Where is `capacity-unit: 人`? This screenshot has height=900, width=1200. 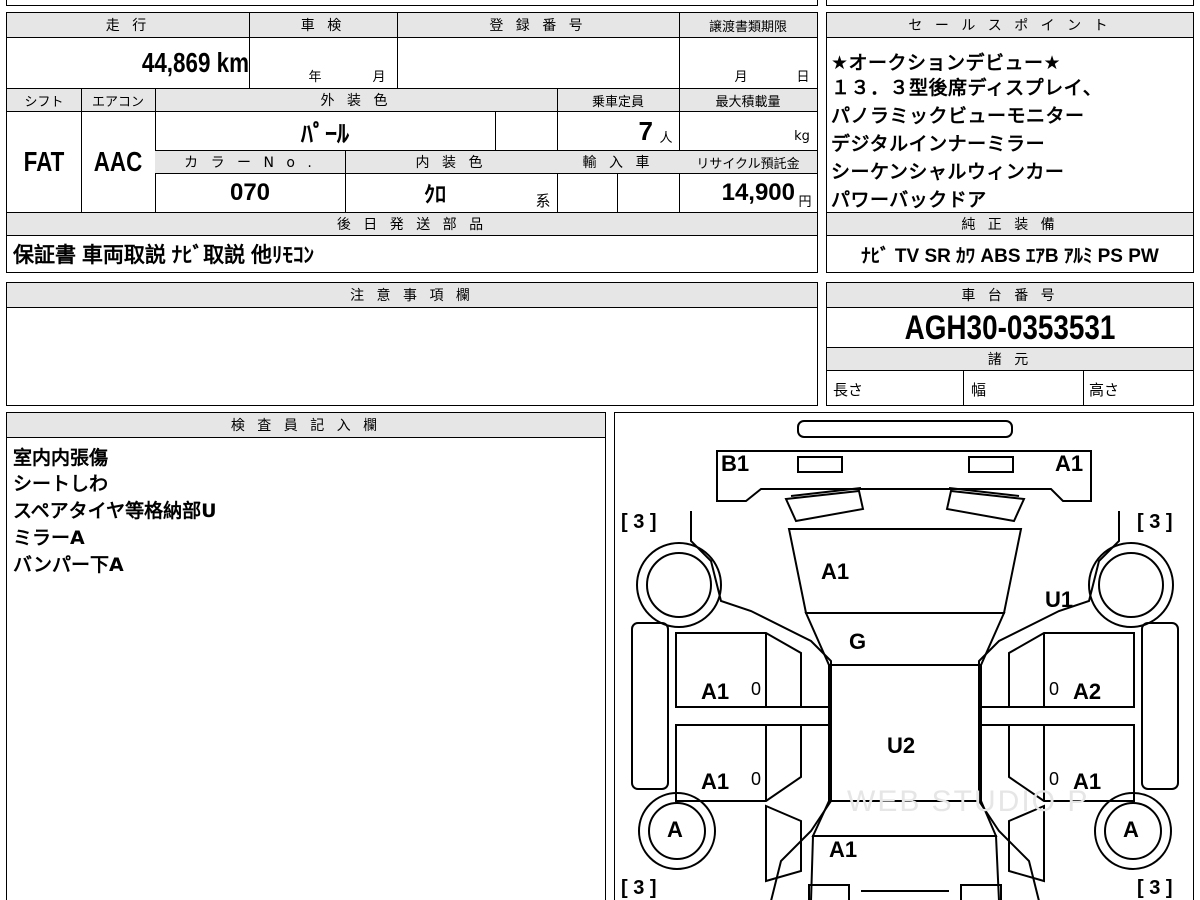
capacity-unit: 人 is located at coordinates (666, 138).